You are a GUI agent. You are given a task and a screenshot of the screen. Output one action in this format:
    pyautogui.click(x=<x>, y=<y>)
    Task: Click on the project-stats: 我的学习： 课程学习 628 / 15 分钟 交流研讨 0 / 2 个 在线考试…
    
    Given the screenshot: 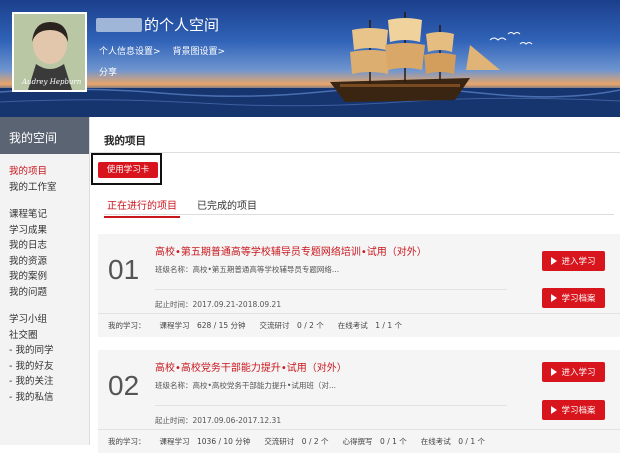 What is the action you would take?
    pyautogui.click(x=262, y=325)
    